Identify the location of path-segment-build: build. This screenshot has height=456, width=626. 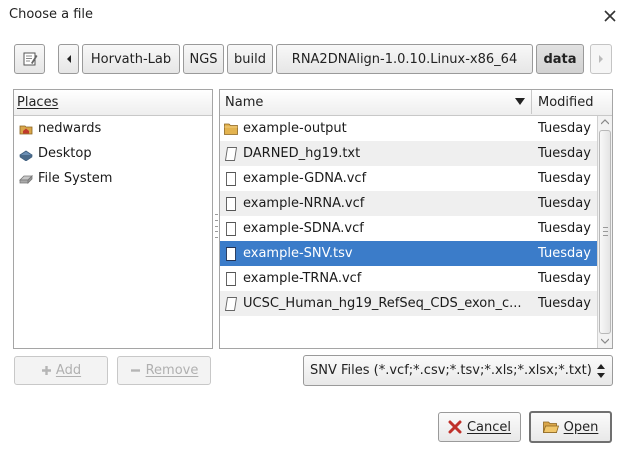
(250, 59).